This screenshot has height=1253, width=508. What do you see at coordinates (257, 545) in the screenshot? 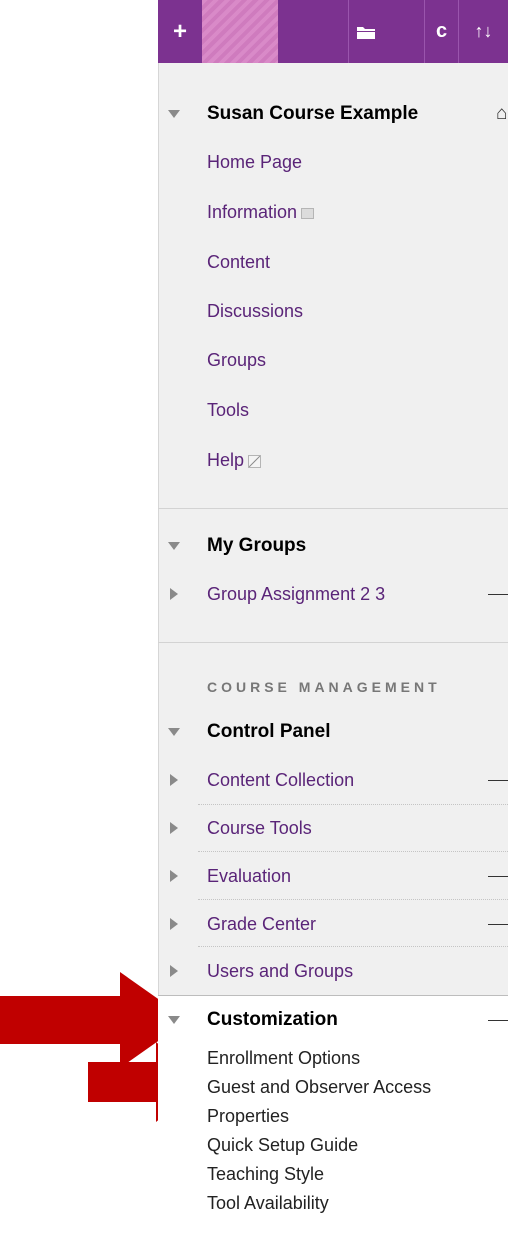
I see `my-groups-title: My Groups` at bounding box center [257, 545].